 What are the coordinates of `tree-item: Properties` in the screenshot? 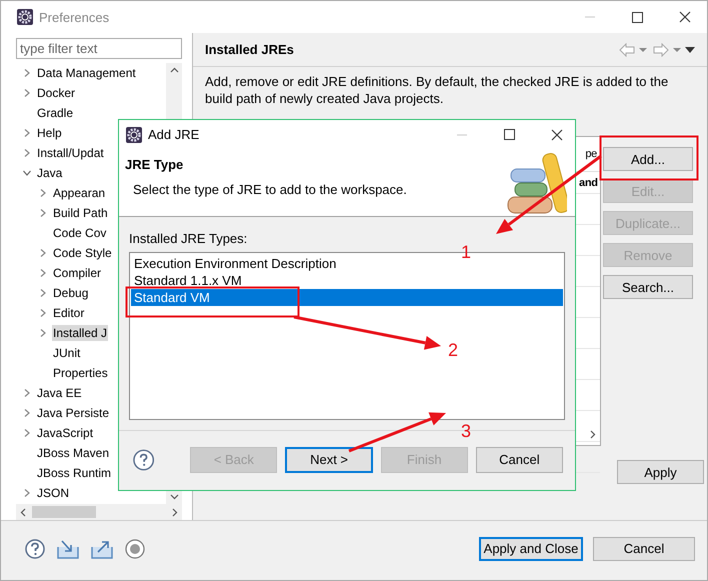 It's located at (80, 373).